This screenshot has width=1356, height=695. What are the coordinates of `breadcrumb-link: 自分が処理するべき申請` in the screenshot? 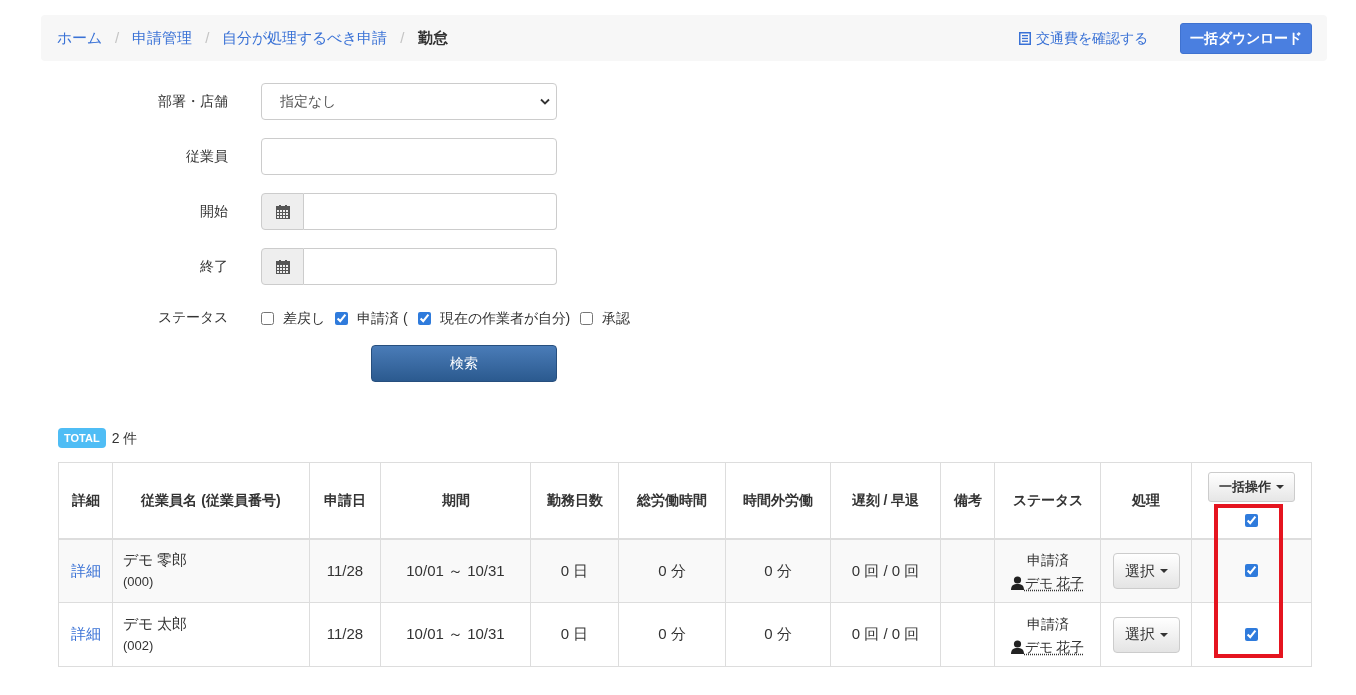 It's located at (305, 38).